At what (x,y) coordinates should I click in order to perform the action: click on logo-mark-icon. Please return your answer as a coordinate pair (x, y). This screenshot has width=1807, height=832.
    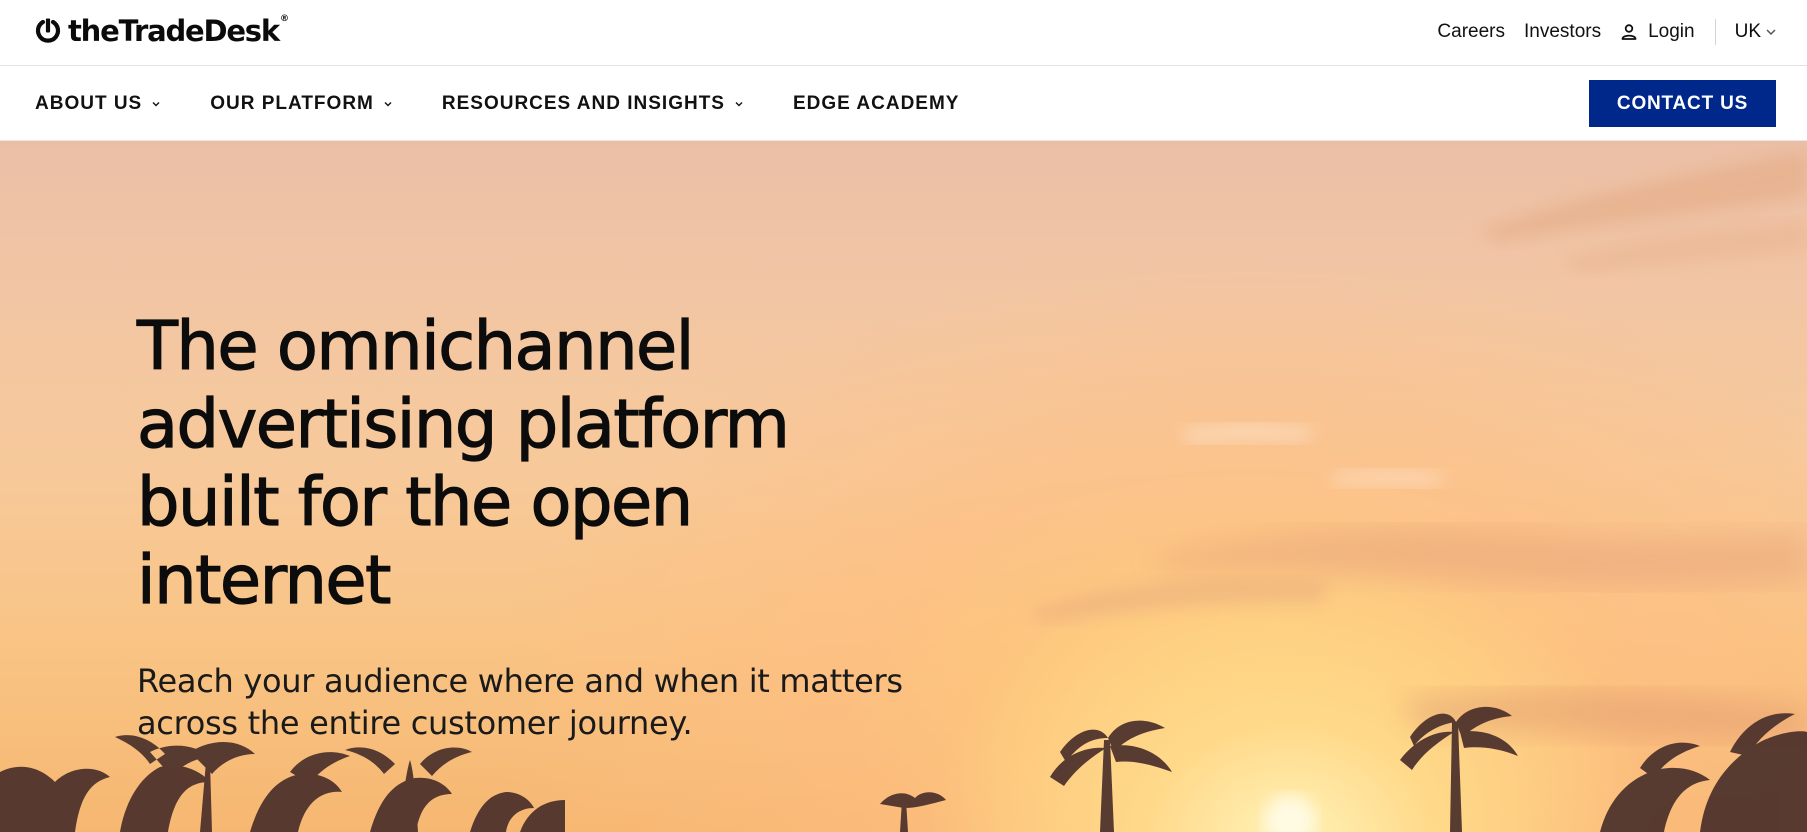
    Looking at the image, I should click on (48, 30).